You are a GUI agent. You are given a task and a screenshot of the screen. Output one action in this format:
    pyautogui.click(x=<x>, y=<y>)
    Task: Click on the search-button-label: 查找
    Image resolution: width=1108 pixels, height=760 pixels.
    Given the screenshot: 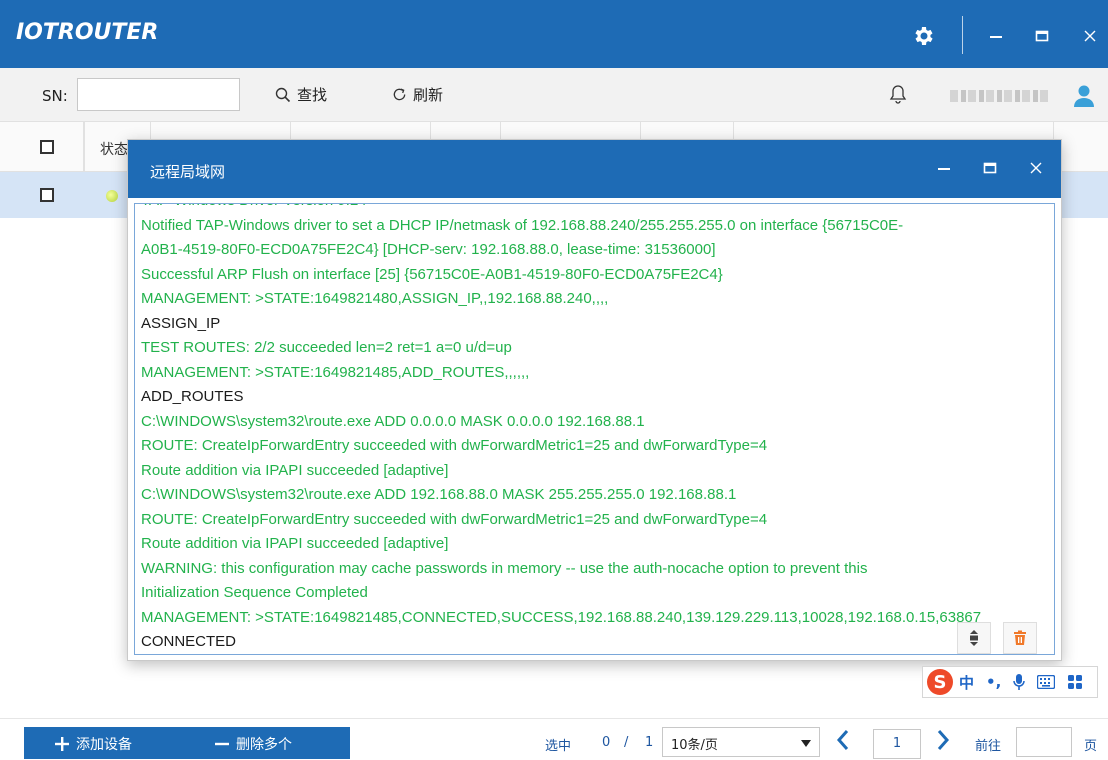 What is the action you would take?
    pyautogui.click(x=312, y=95)
    